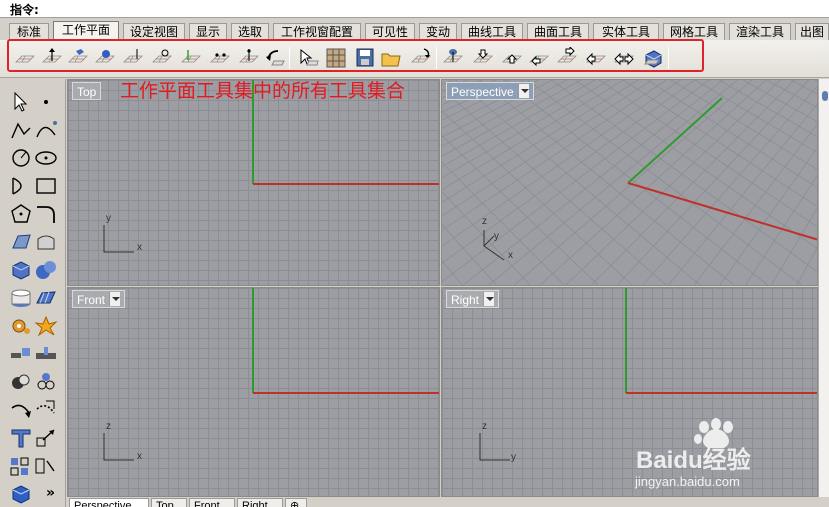 This screenshot has width=829, height=507. Describe the element at coordinates (21, 466) in the screenshot. I see `group-icon` at that location.